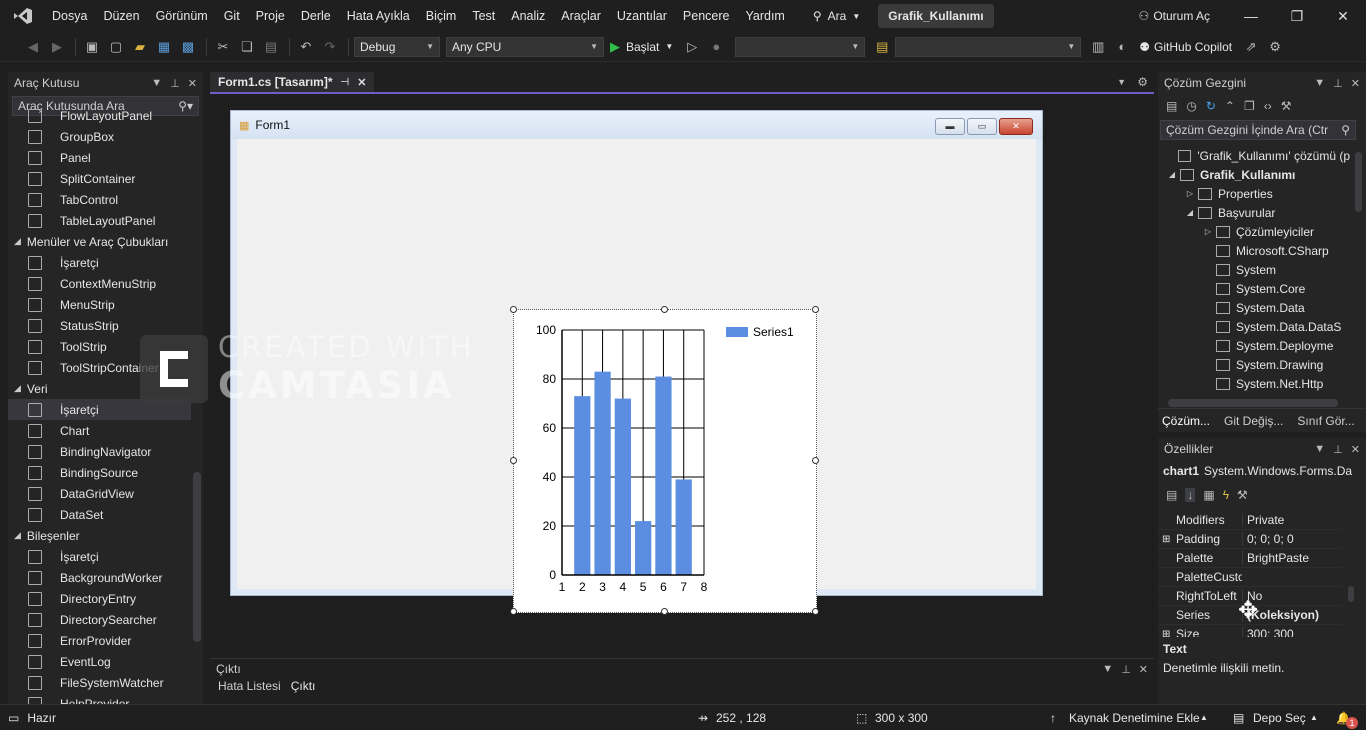 The image size is (1366, 730). What do you see at coordinates (1253, 403) in the screenshot?
I see `solution-hscrollbar` at bounding box center [1253, 403].